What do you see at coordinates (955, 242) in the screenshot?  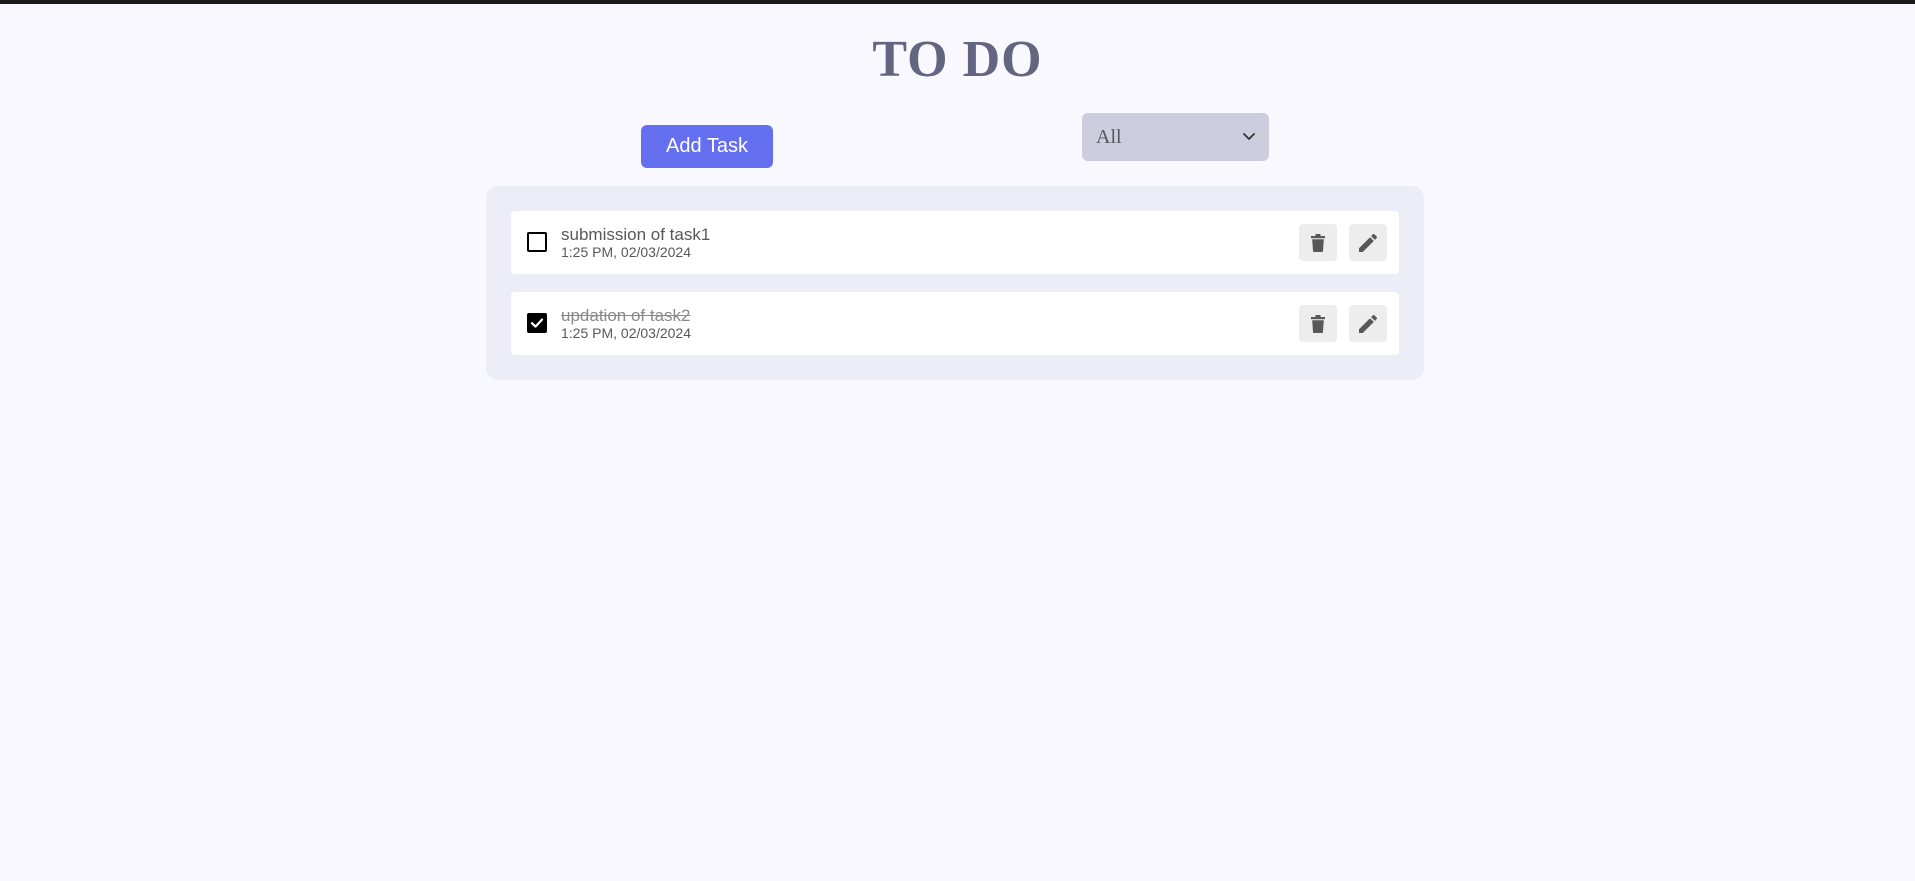 I see `task-item: submission of task1 1:25 PM, 02/03/2024` at bounding box center [955, 242].